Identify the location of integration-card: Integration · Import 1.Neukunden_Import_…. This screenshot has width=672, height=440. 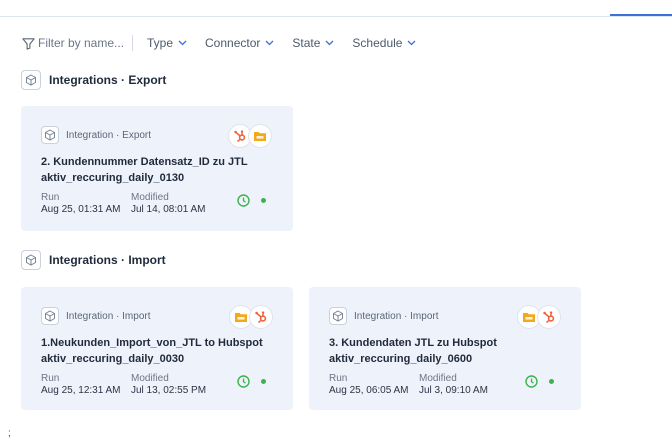
(157, 348).